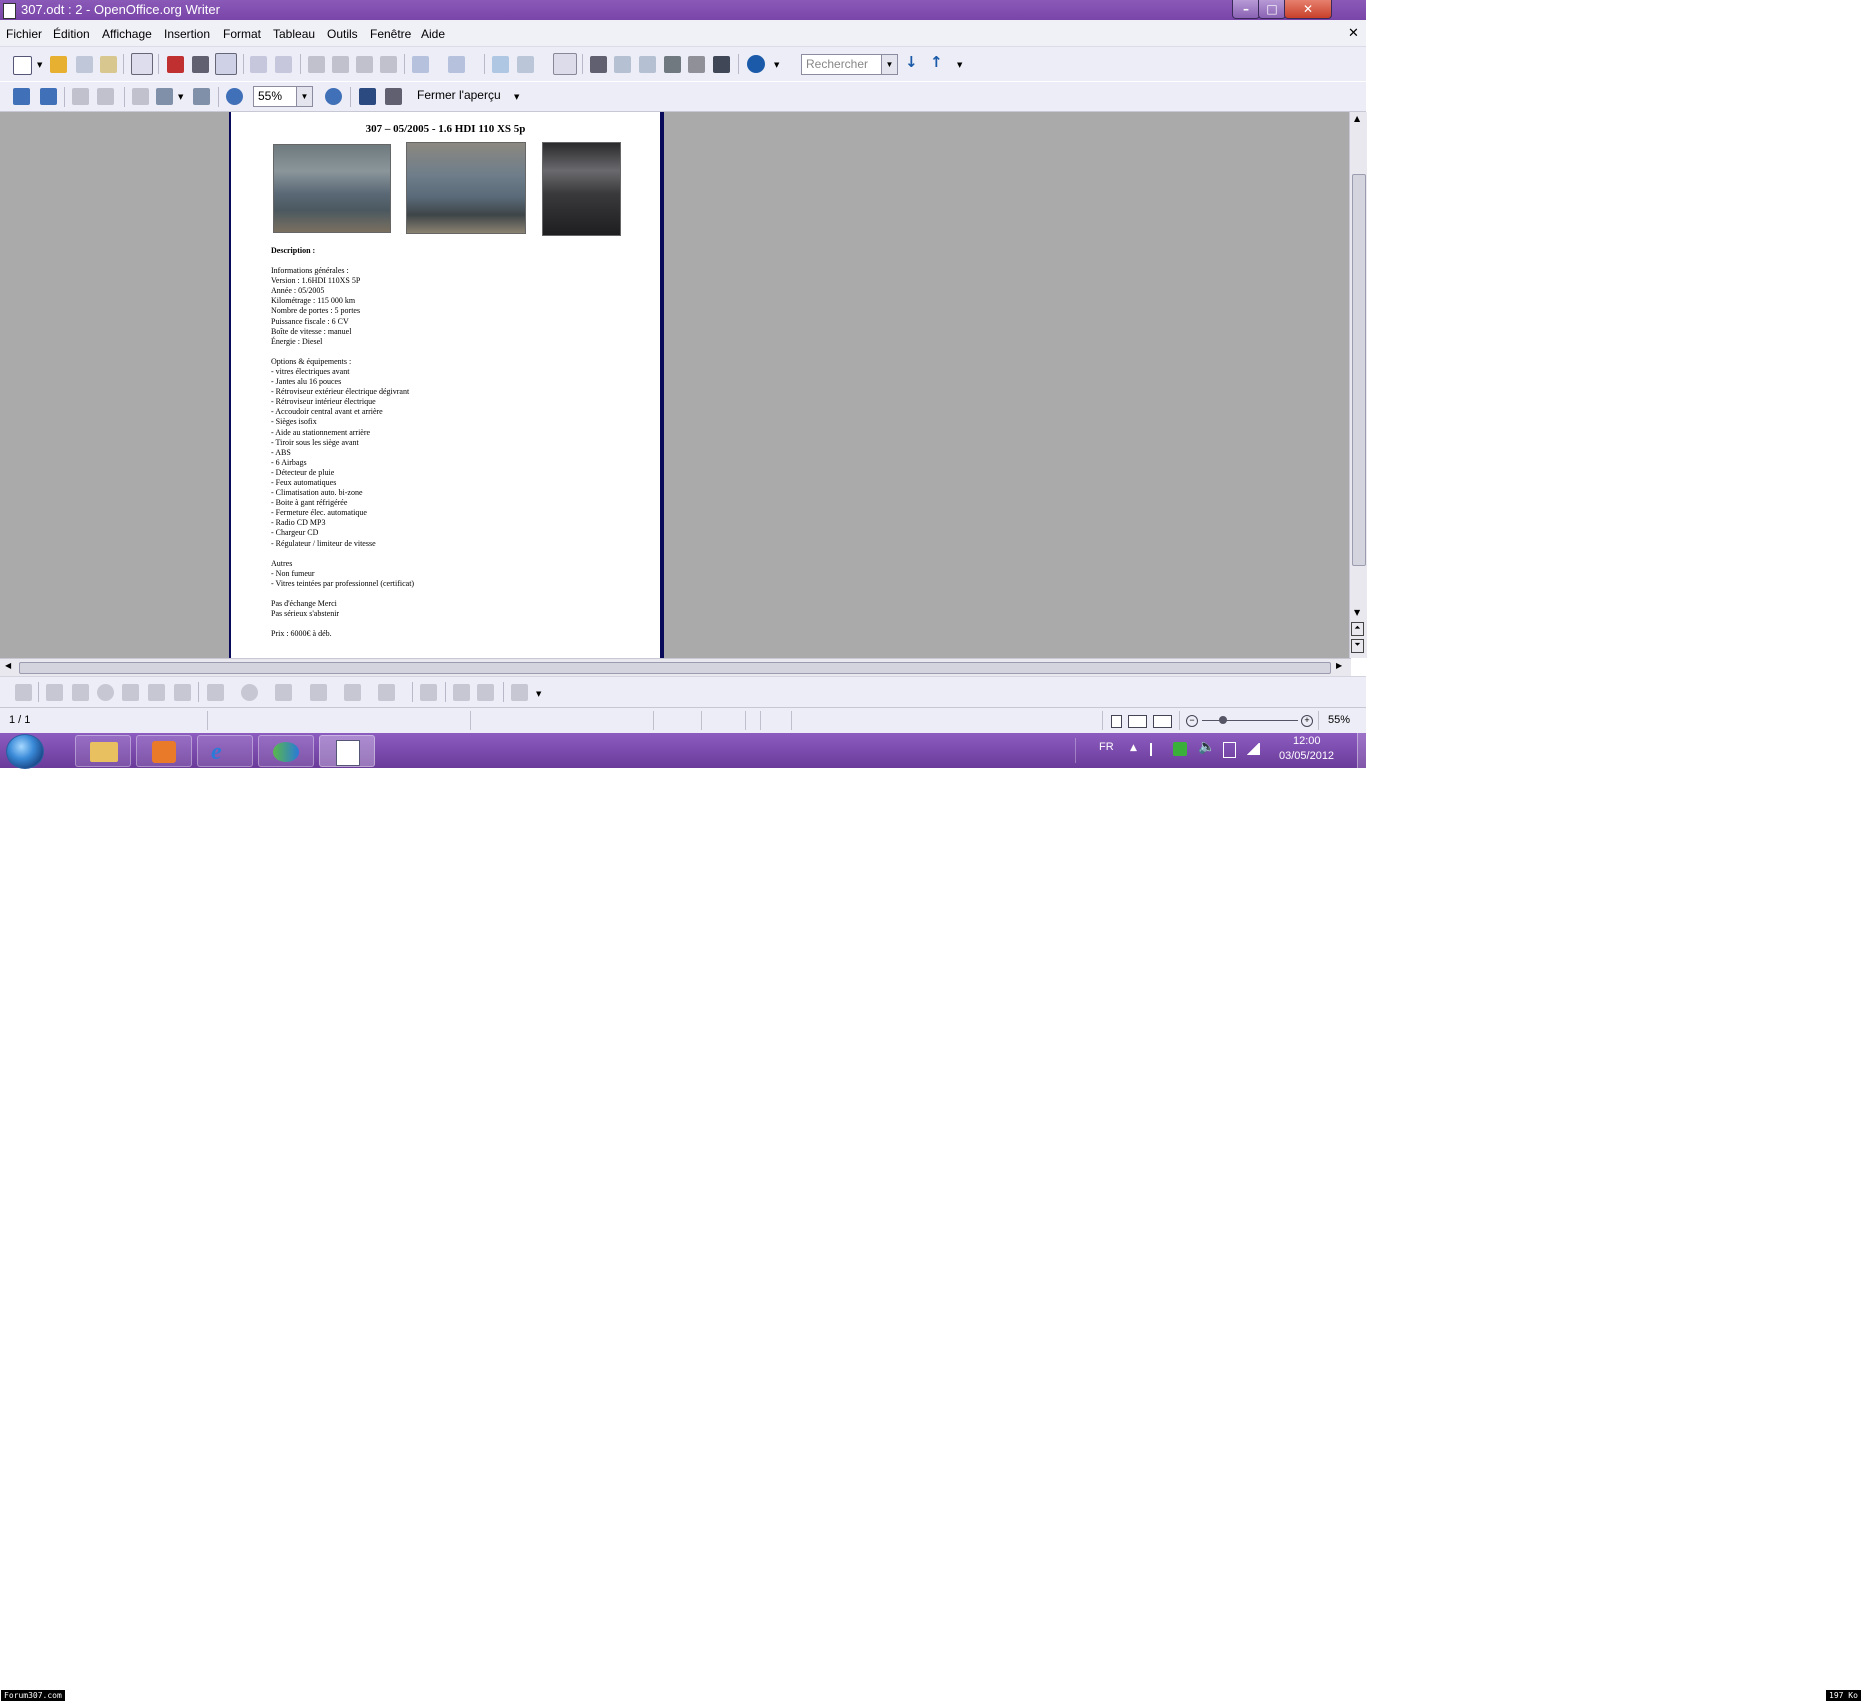 This screenshot has height=1701, width=1871. I want to click on gallery-icon, so click(647, 64).